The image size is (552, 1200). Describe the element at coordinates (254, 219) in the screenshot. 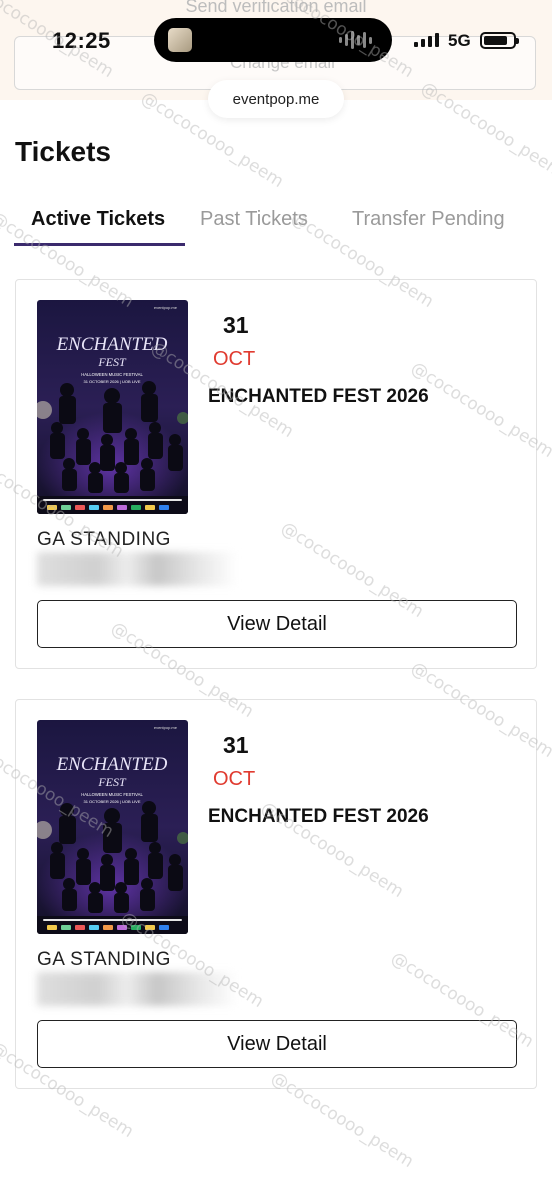

I see `tab-past-tickets: Past Tickets` at that location.